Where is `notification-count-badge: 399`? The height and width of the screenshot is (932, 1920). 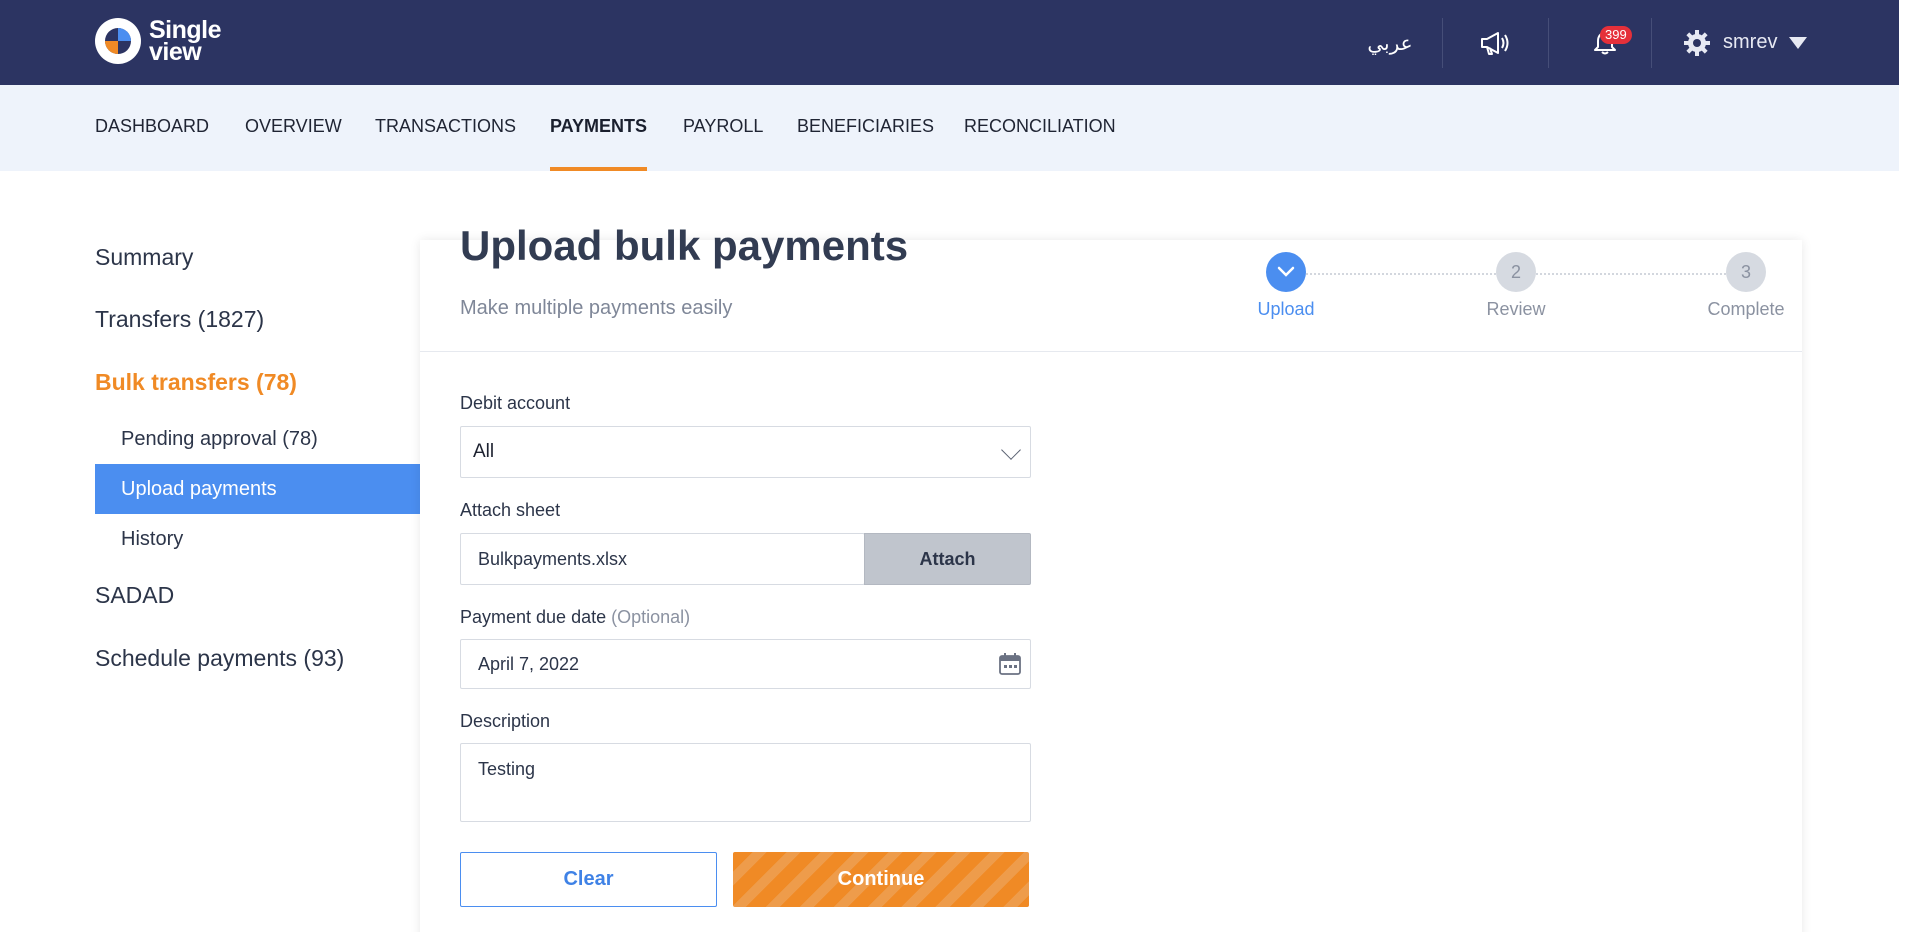 notification-count-badge: 399 is located at coordinates (1616, 35).